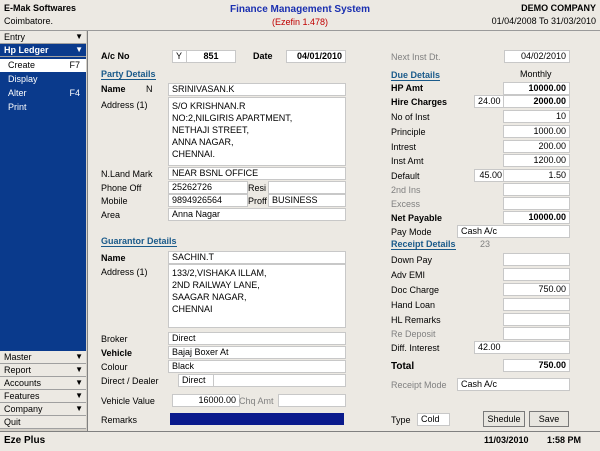  What do you see at coordinates (536, 116) in the screenshot?
I see `no-of-inst-field: 10` at bounding box center [536, 116].